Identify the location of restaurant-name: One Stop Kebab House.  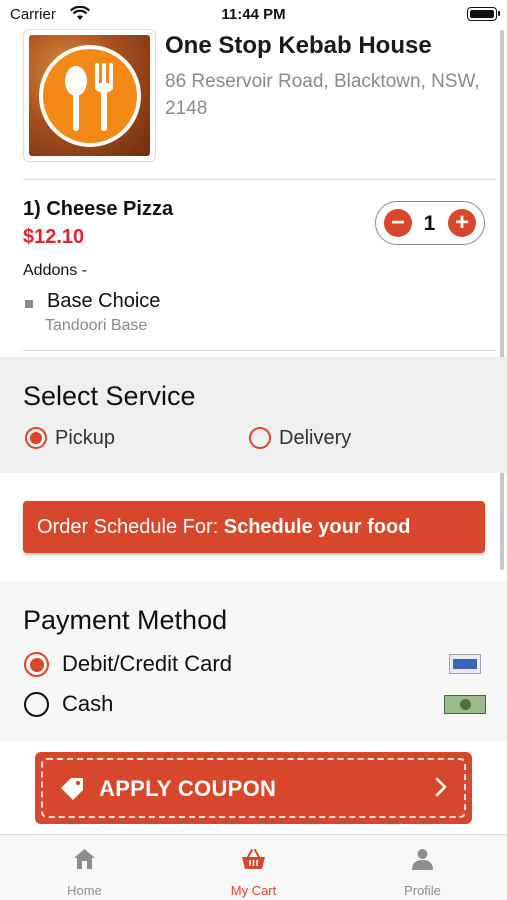
(298, 45).